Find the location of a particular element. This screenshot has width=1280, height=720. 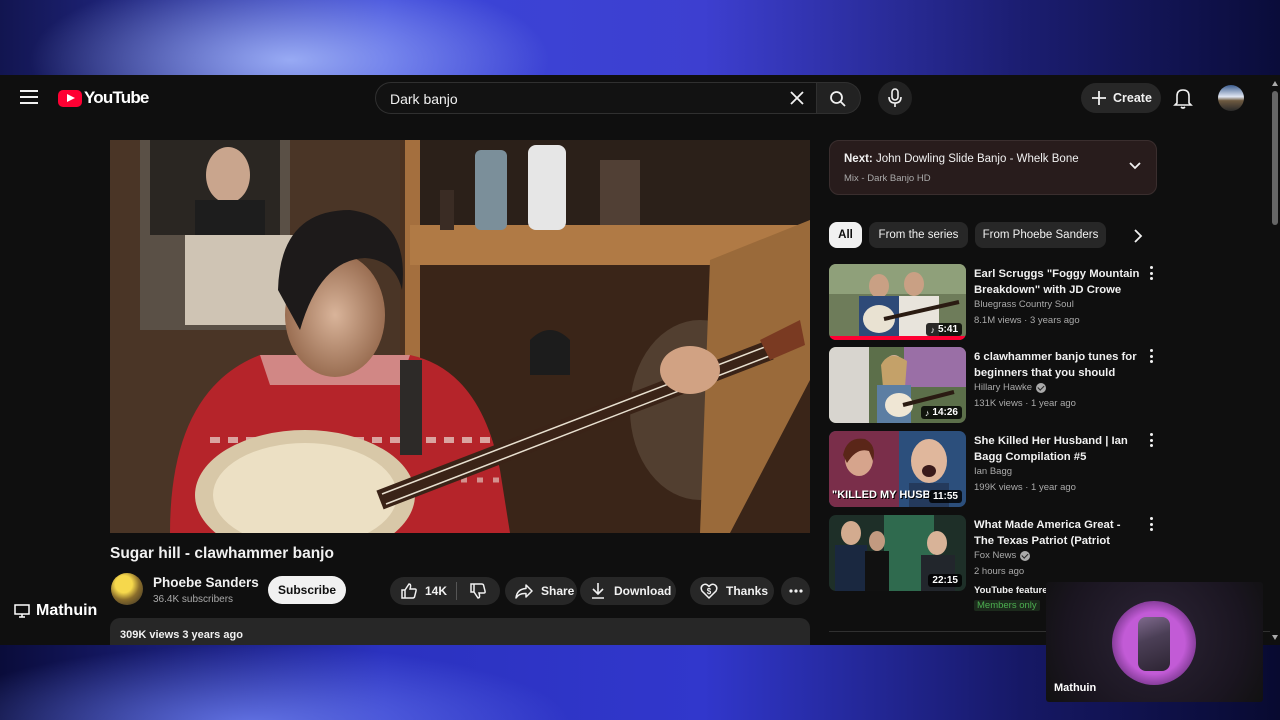

participant-avatar is located at coordinates (1154, 644).